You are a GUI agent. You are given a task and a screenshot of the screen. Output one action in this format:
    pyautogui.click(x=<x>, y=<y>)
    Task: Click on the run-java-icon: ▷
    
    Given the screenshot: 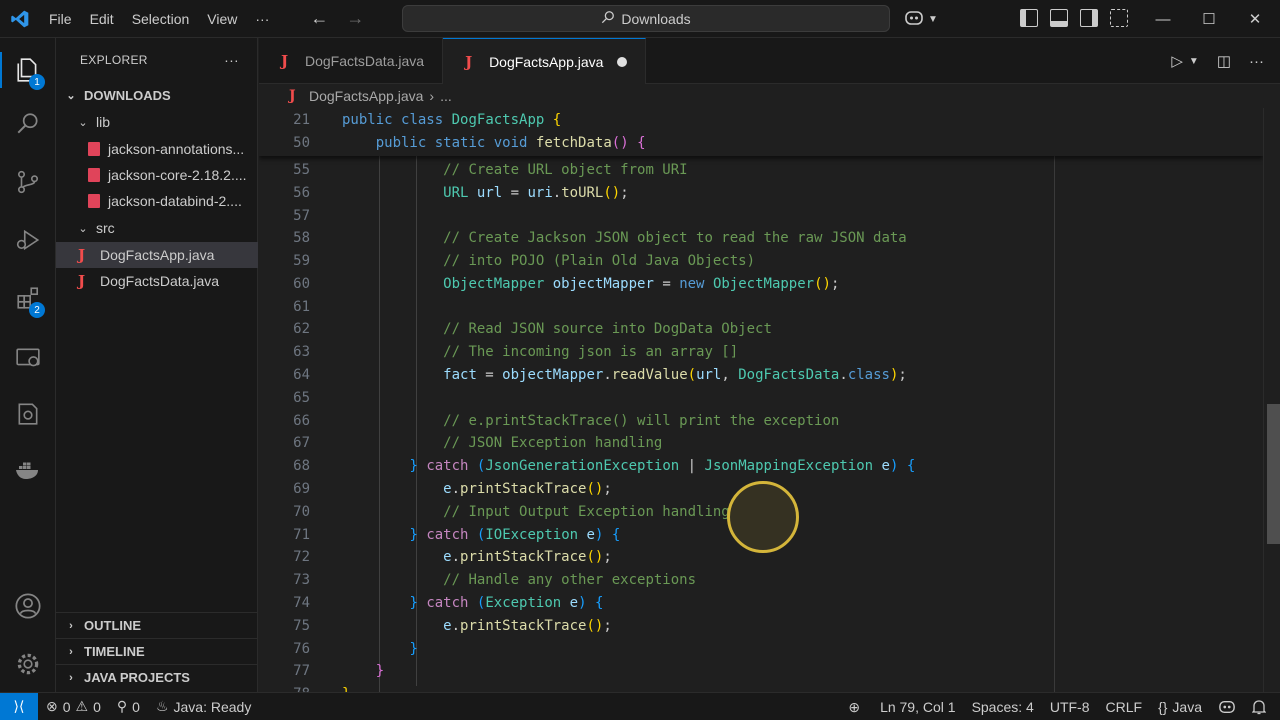 What is the action you would take?
    pyautogui.click(x=1177, y=61)
    